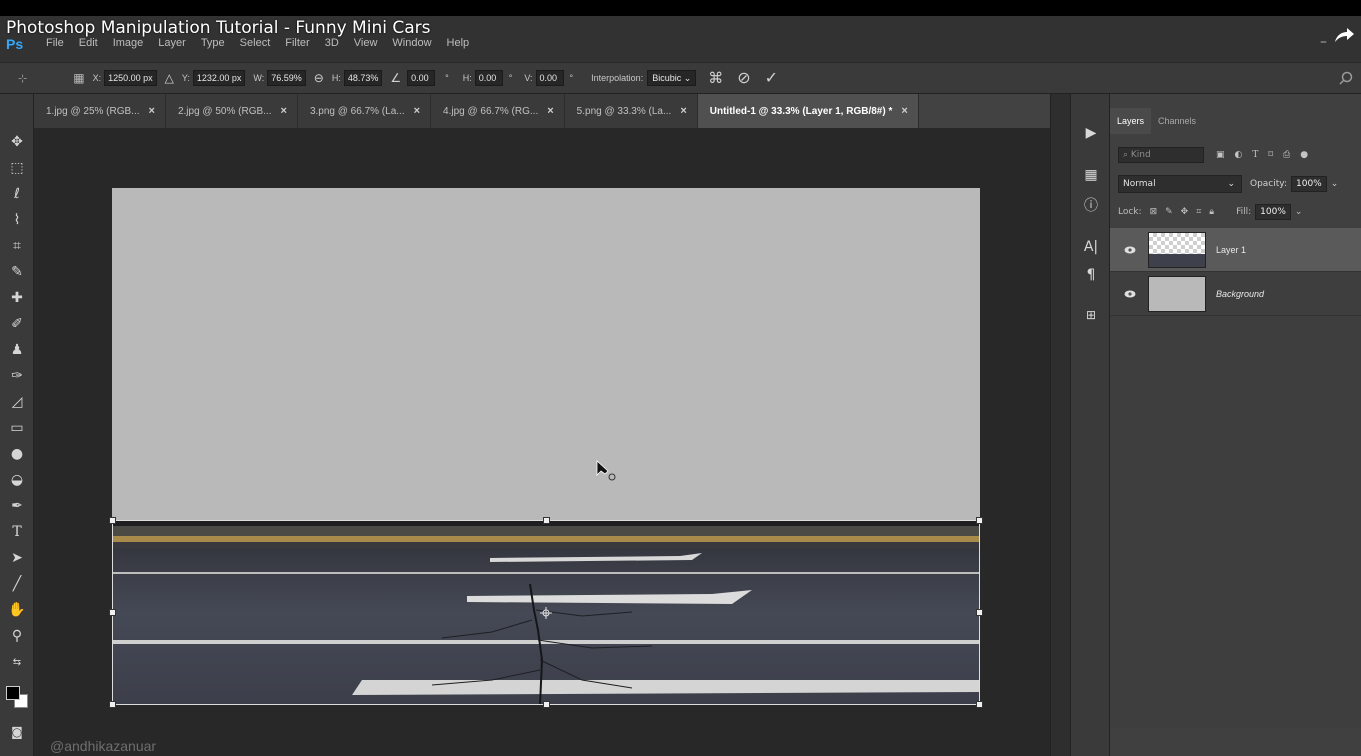 The height and width of the screenshot is (756, 1361). What do you see at coordinates (1270, 155) in the screenshot?
I see `filter-shape-icon: ⌑` at bounding box center [1270, 155].